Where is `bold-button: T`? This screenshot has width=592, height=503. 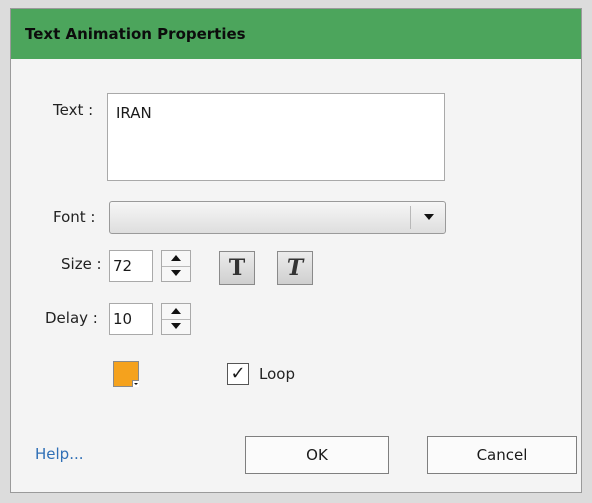
bold-button: T is located at coordinates (237, 268).